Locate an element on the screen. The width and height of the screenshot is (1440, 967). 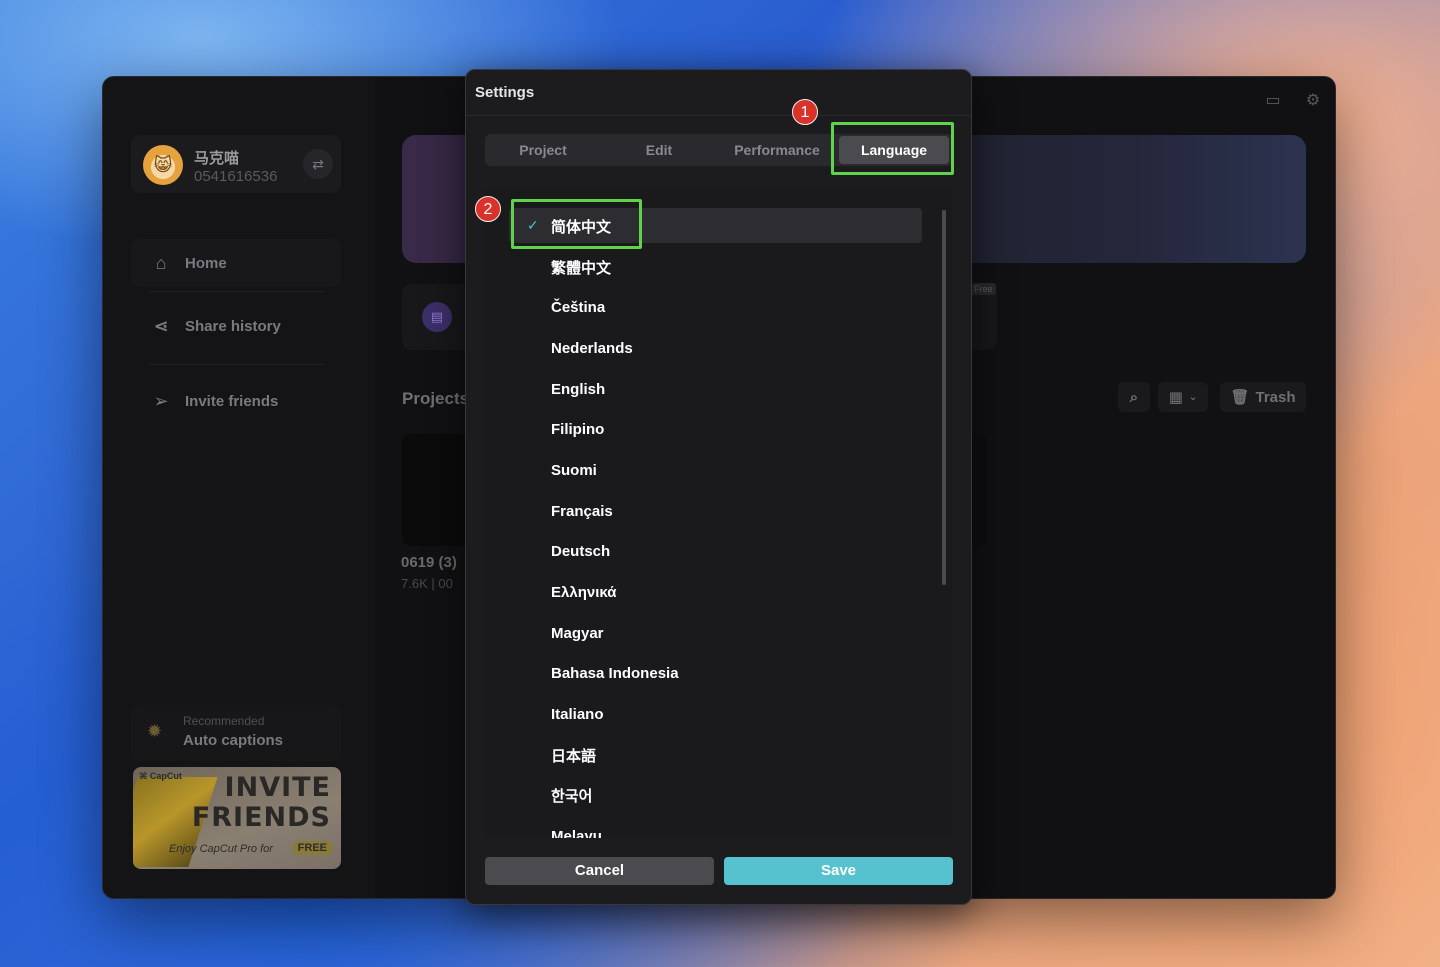
language-label: 繁體中文 is located at coordinates (581, 268).